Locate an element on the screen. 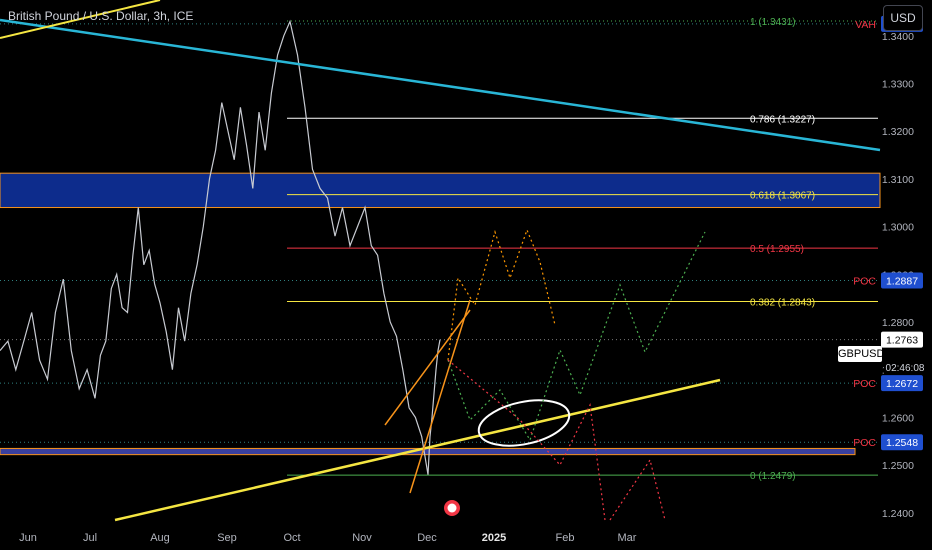  fib-level-label-0: 1 (1.3431) is located at coordinates (773, 22).